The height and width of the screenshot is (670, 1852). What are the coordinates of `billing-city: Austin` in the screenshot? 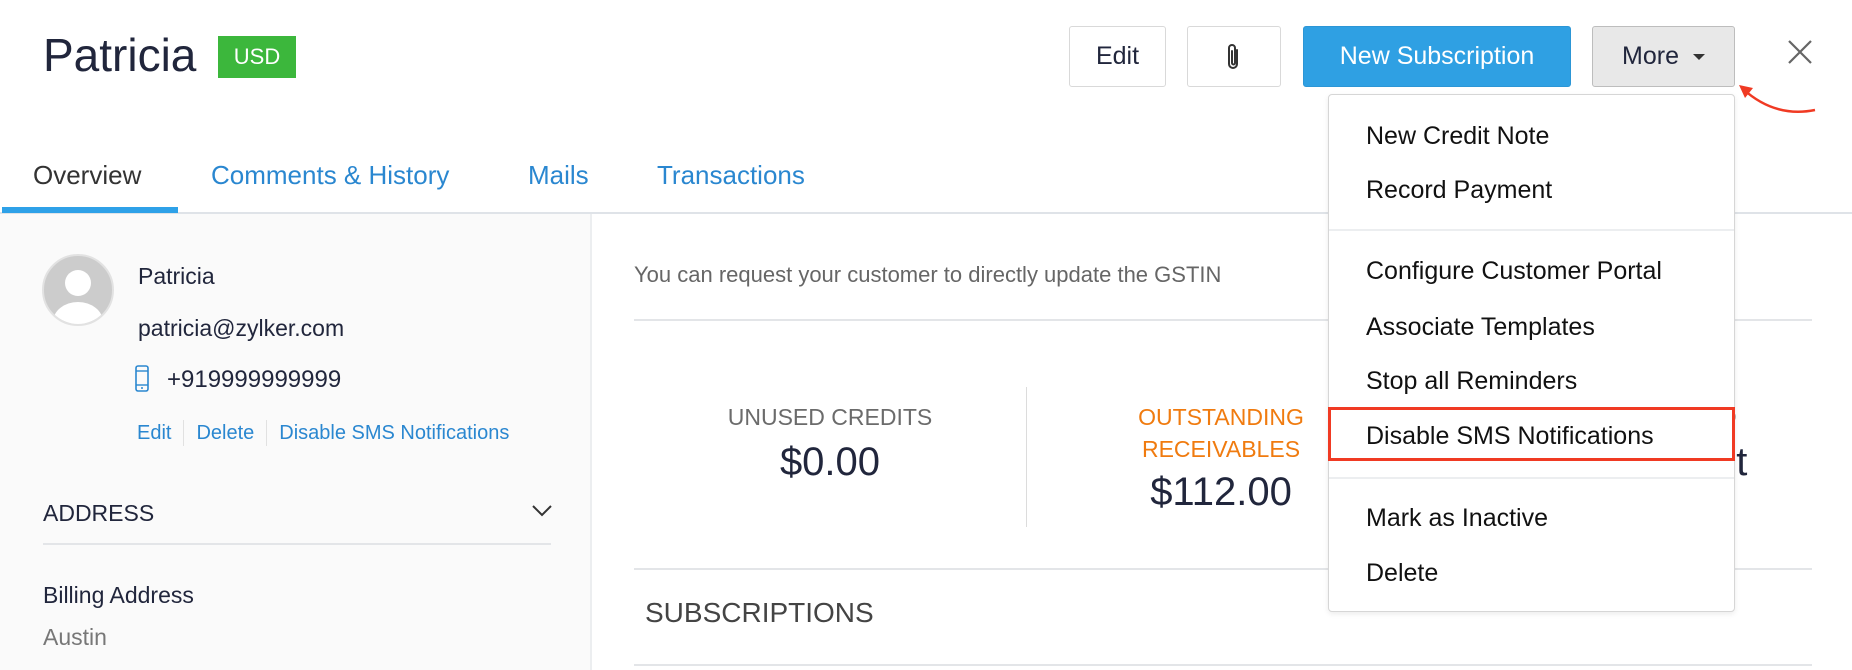 It's located at (75, 637).